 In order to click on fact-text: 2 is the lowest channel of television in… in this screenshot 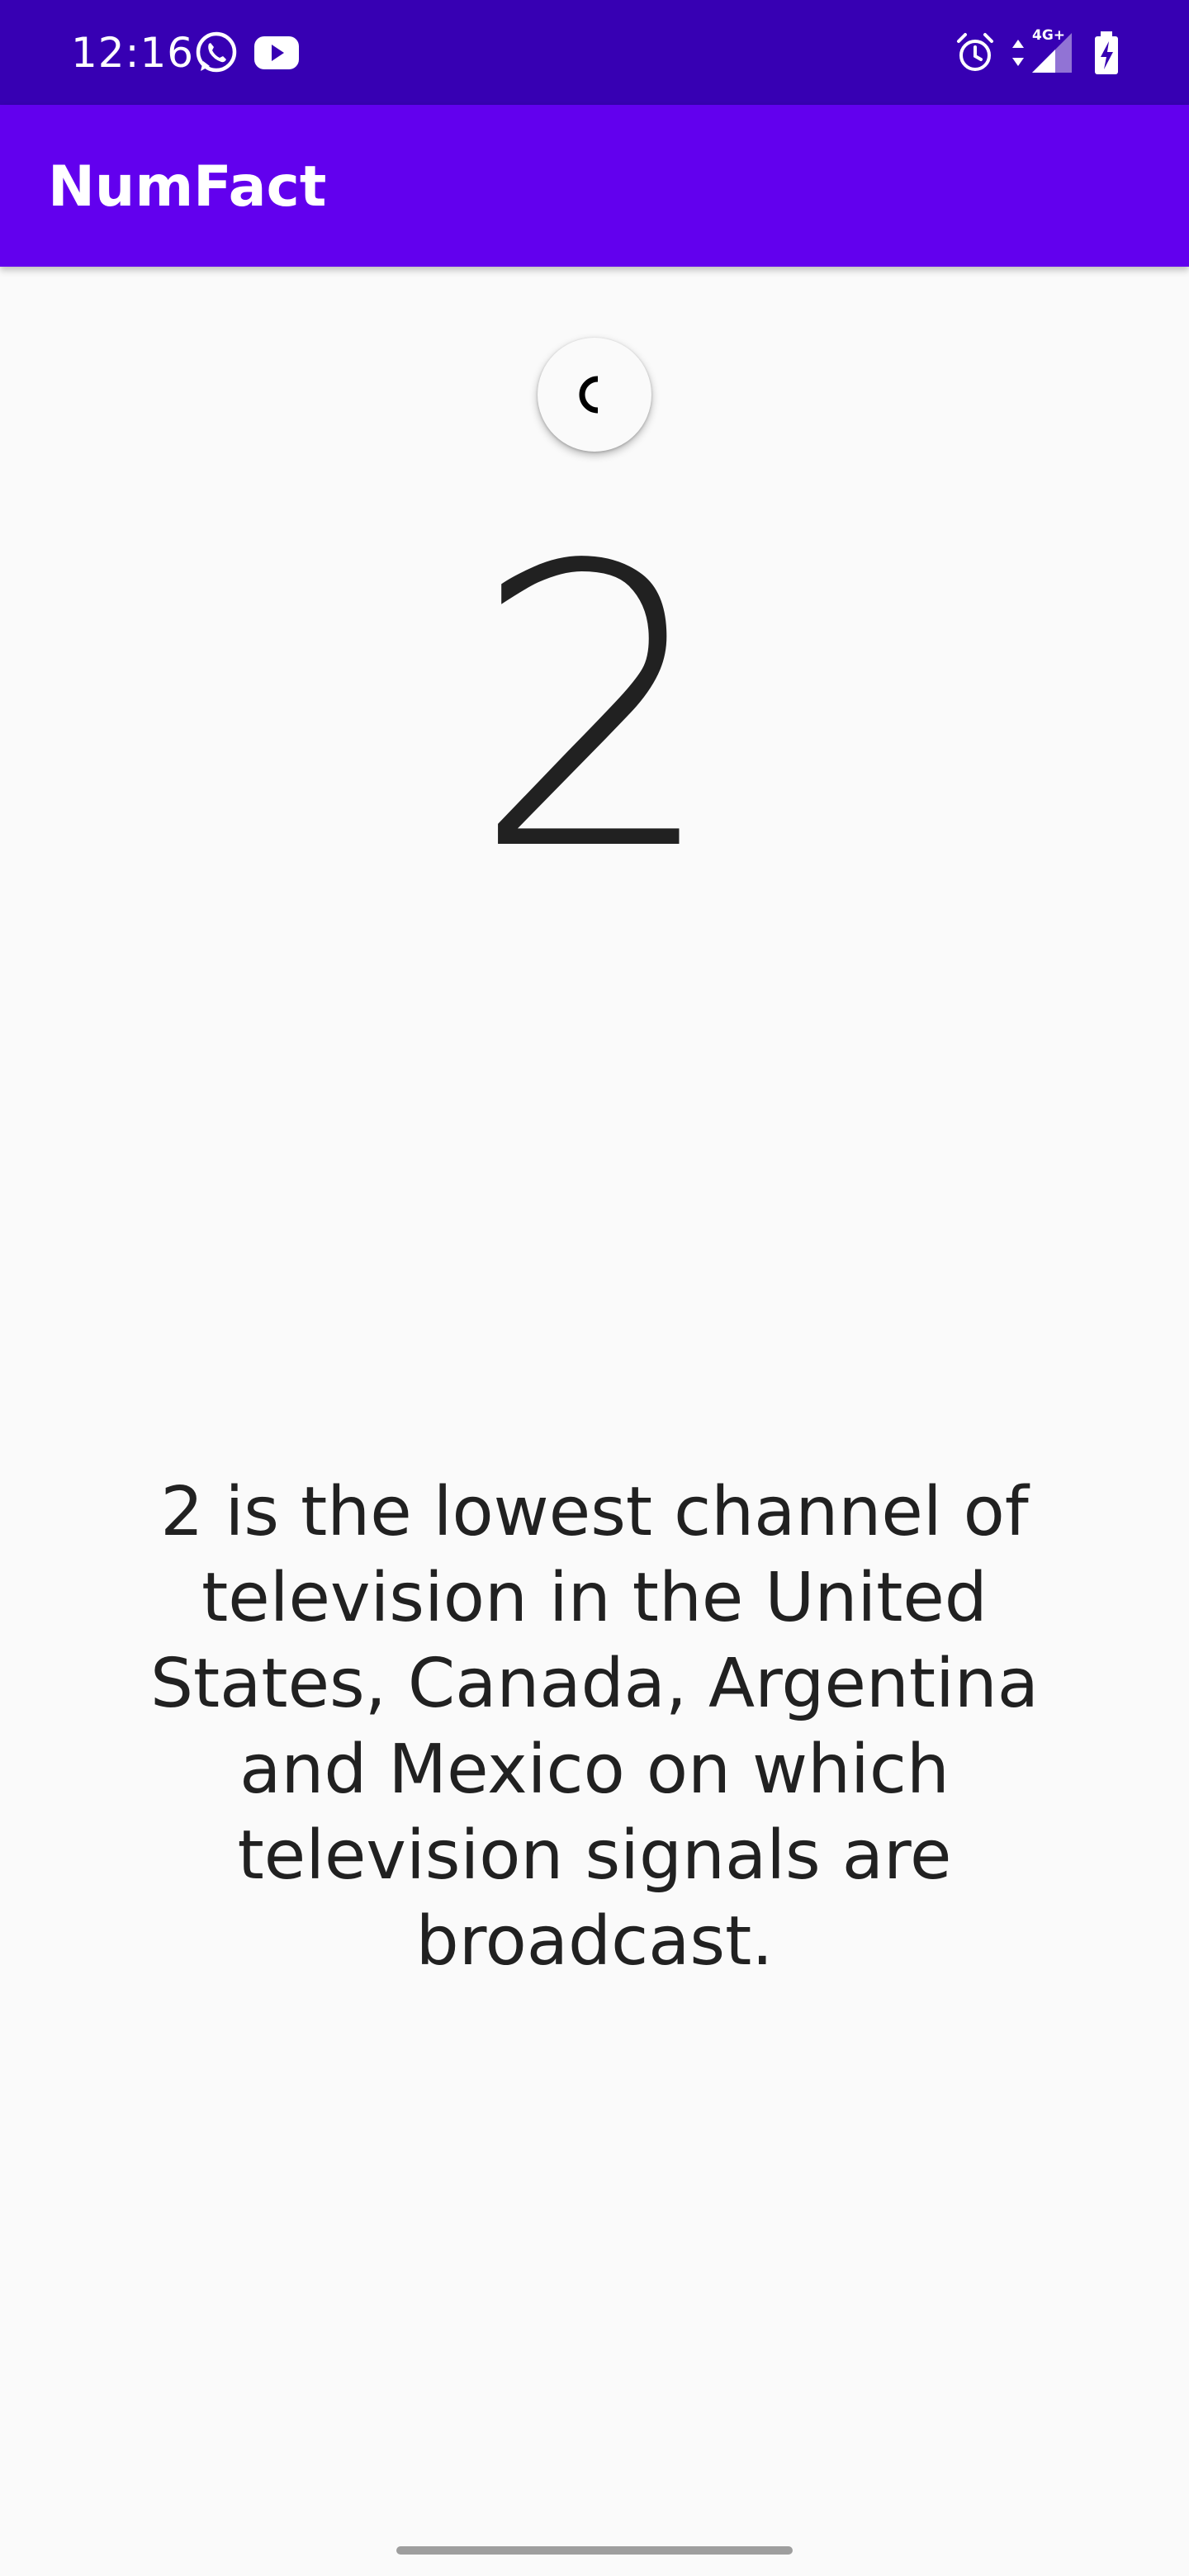, I will do `click(594, 1727)`.